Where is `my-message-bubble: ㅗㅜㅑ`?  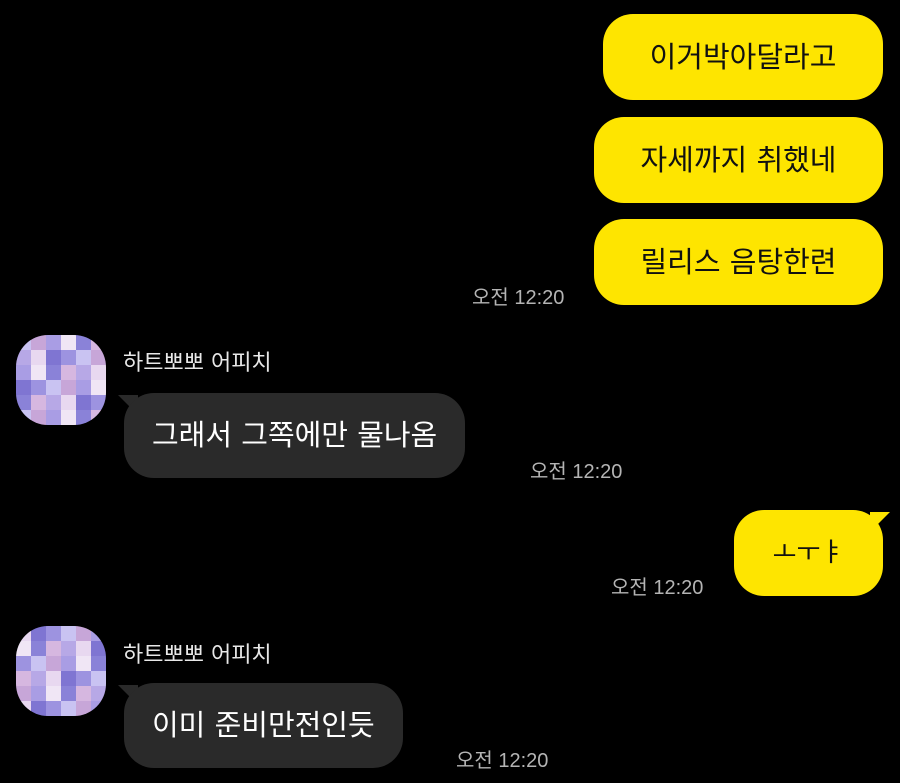 my-message-bubble: ㅗㅜㅑ is located at coordinates (808, 553).